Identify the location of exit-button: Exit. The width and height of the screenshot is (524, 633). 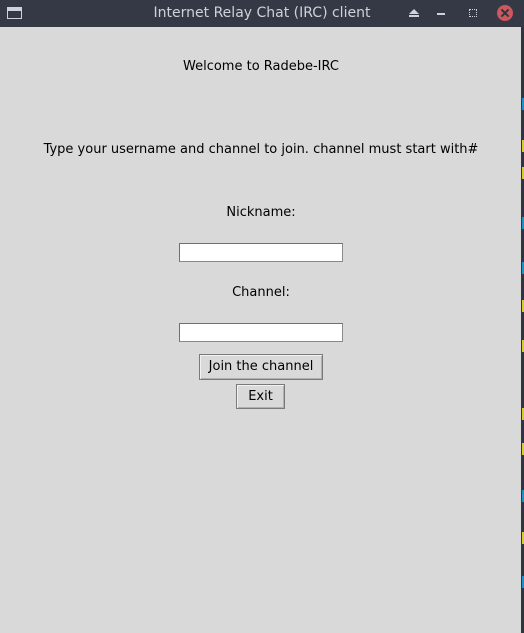
(260, 396).